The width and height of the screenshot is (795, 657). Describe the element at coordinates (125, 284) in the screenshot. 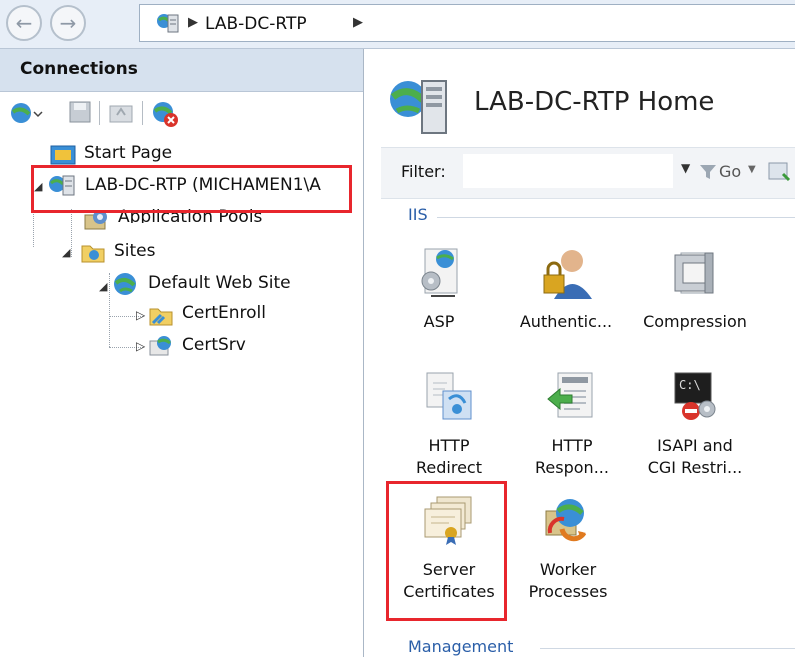

I see `globe-icon` at that location.